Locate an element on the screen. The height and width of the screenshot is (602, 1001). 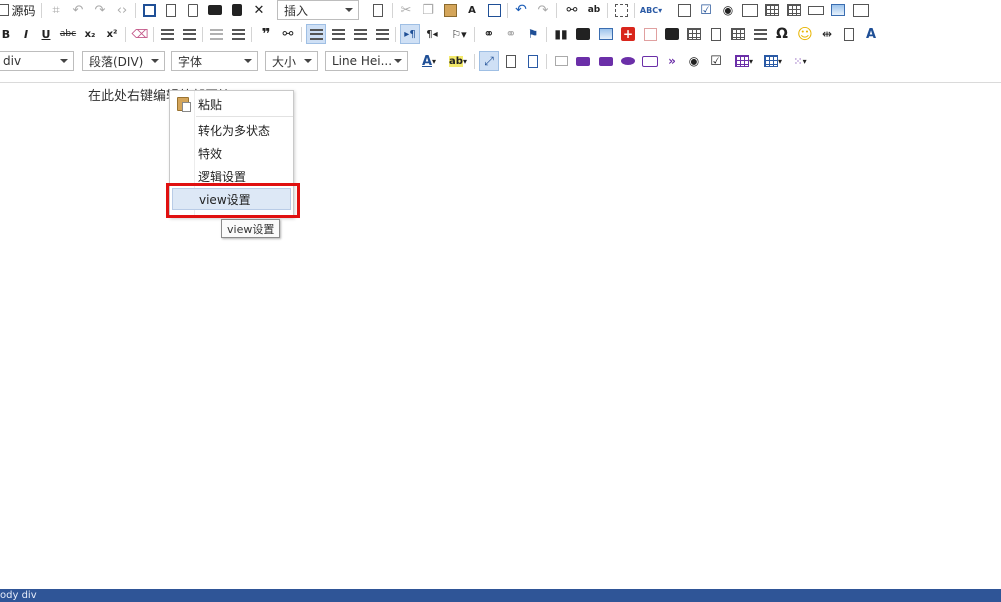
show-blocks-icon is located at coordinates (511, 61).